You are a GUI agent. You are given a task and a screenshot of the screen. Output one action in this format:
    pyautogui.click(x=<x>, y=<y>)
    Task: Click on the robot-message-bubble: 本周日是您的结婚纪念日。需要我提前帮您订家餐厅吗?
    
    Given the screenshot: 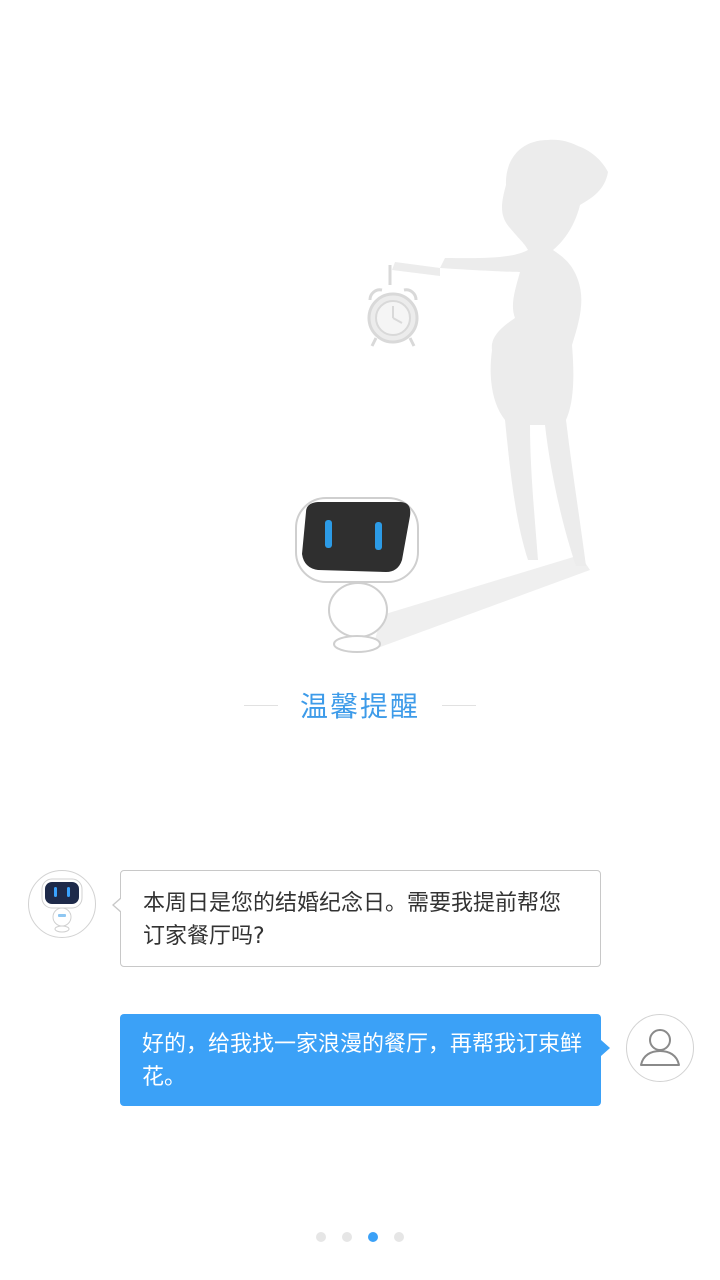 What is the action you would take?
    pyautogui.click(x=356, y=918)
    